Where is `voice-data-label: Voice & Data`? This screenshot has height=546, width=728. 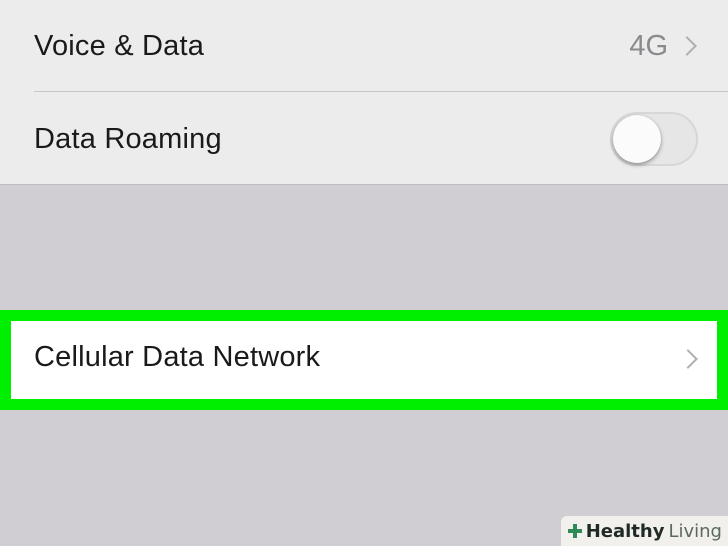 voice-data-label: Voice & Data is located at coordinates (119, 46).